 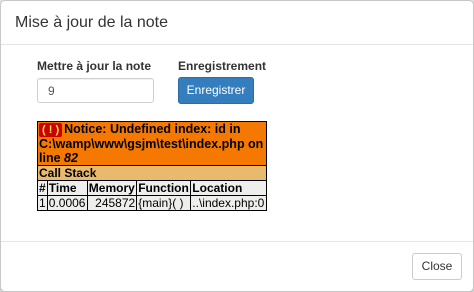 I want to click on col-header-num: #, so click(x=42, y=188).